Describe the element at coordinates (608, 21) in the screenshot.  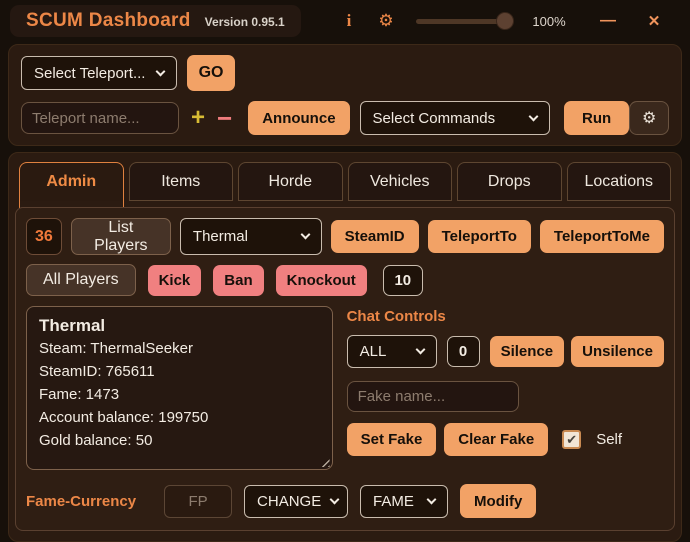
I see `minimize-button: —` at that location.